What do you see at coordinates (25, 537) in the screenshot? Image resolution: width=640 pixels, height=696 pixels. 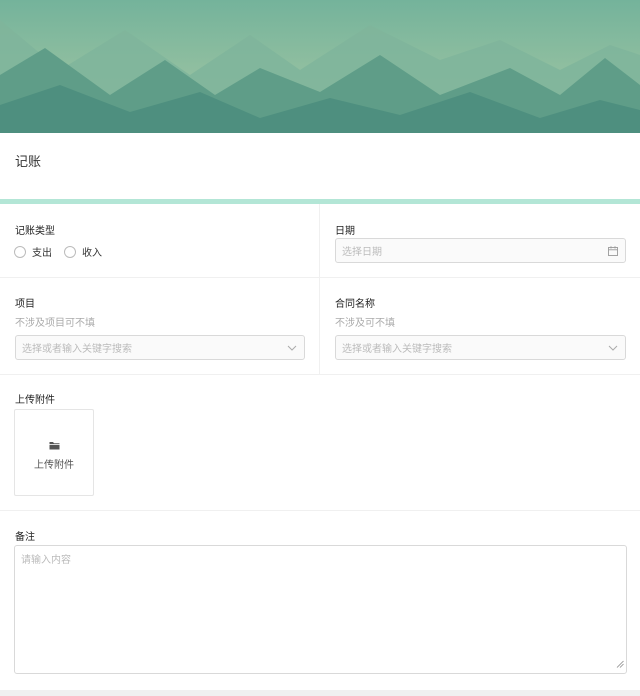 I see `note-label: 备注` at bounding box center [25, 537].